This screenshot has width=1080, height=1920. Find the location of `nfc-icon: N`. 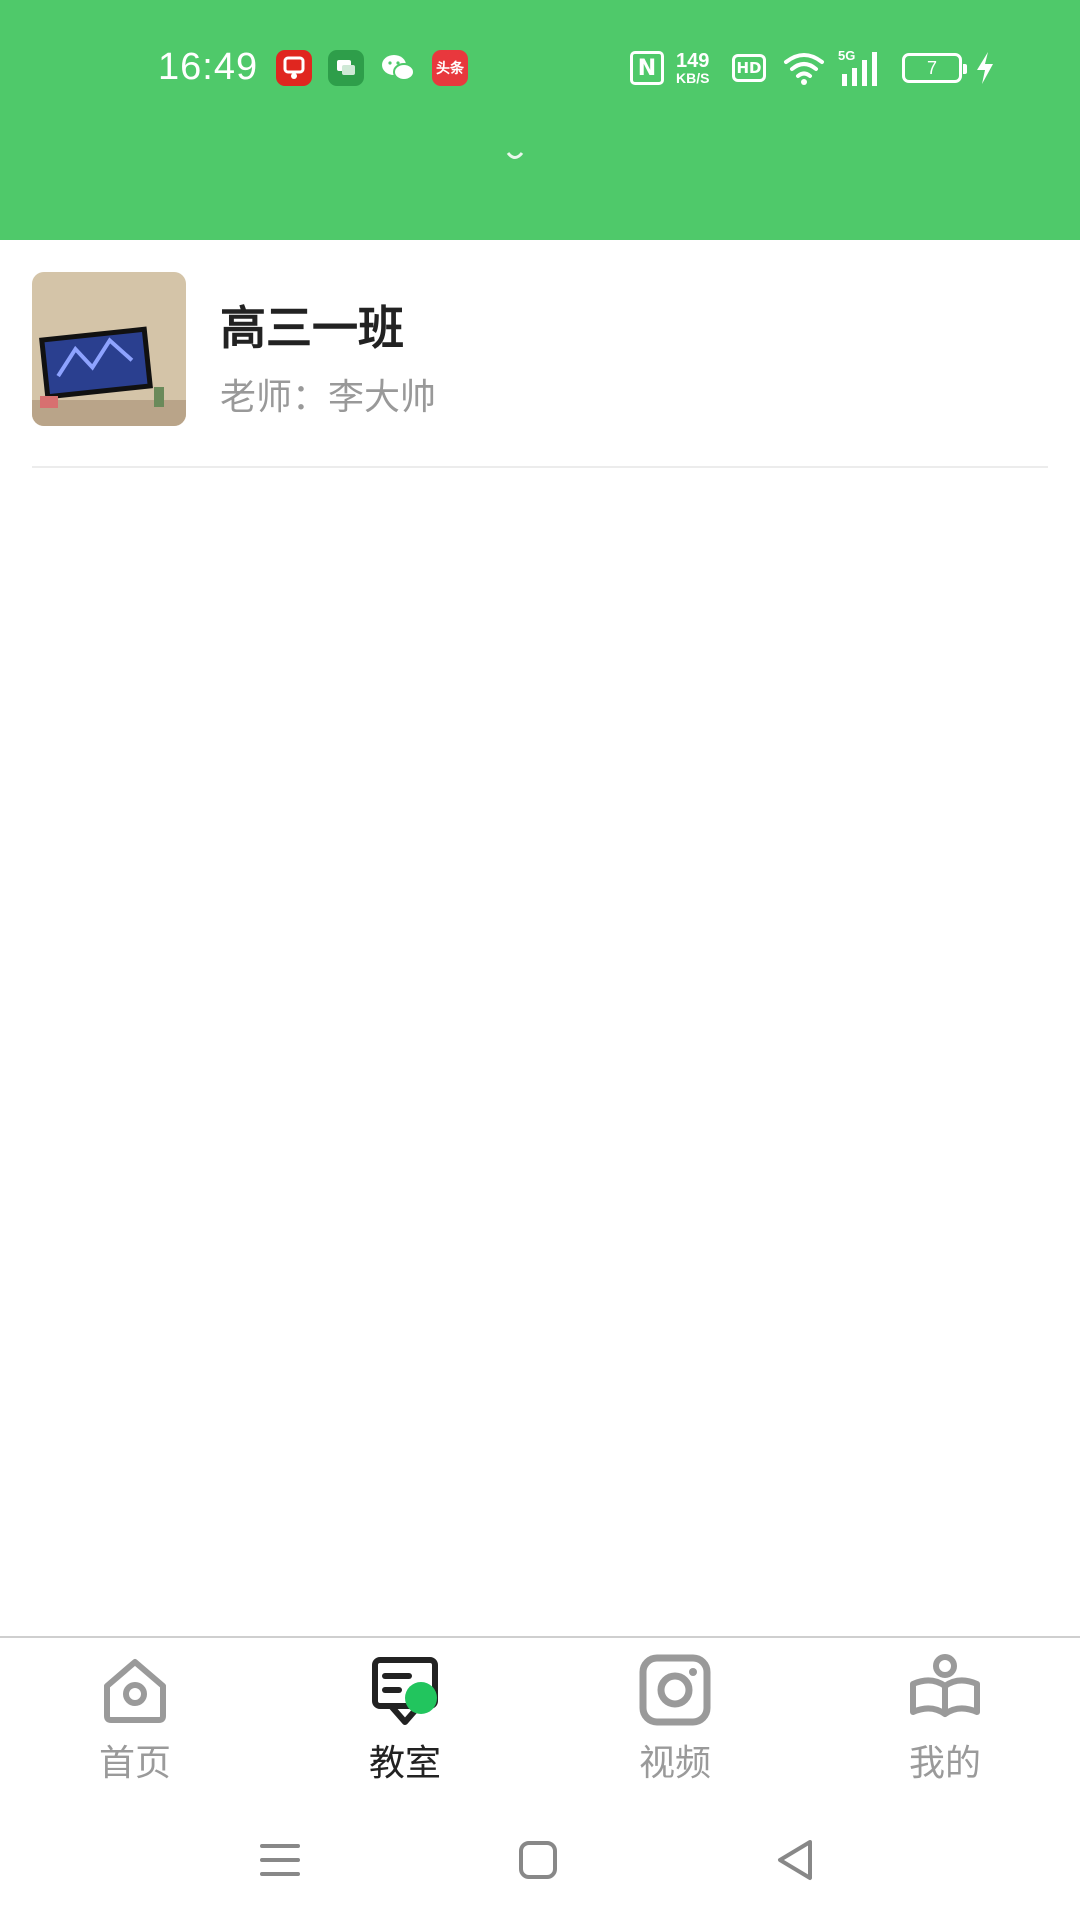

nfc-icon: N is located at coordinates (647, 68).